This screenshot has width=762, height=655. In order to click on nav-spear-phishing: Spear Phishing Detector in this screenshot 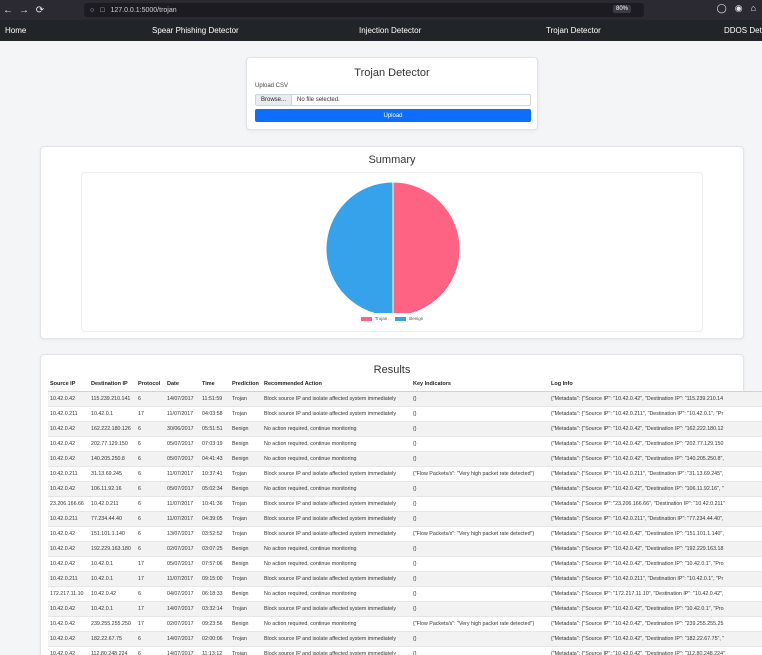, I will do `click(195, 30)`.